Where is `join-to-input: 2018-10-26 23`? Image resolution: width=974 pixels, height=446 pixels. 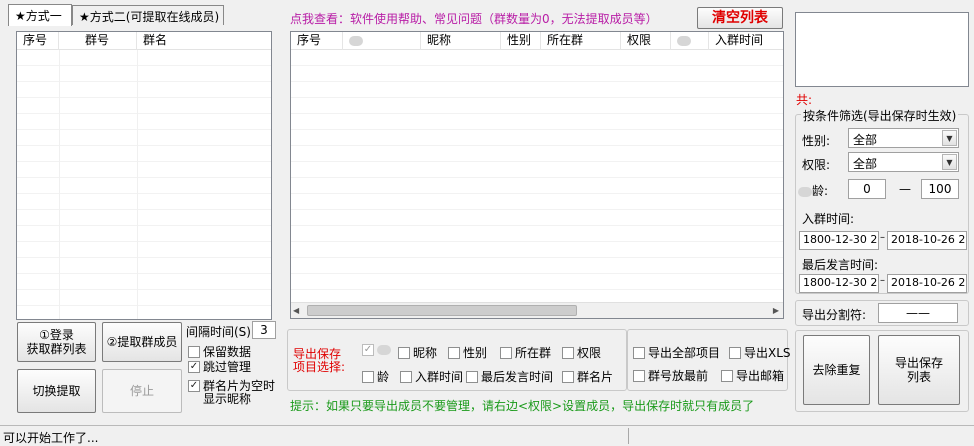 join-to-input: 2018-10-26 23 is located at coordinates (927, 240).